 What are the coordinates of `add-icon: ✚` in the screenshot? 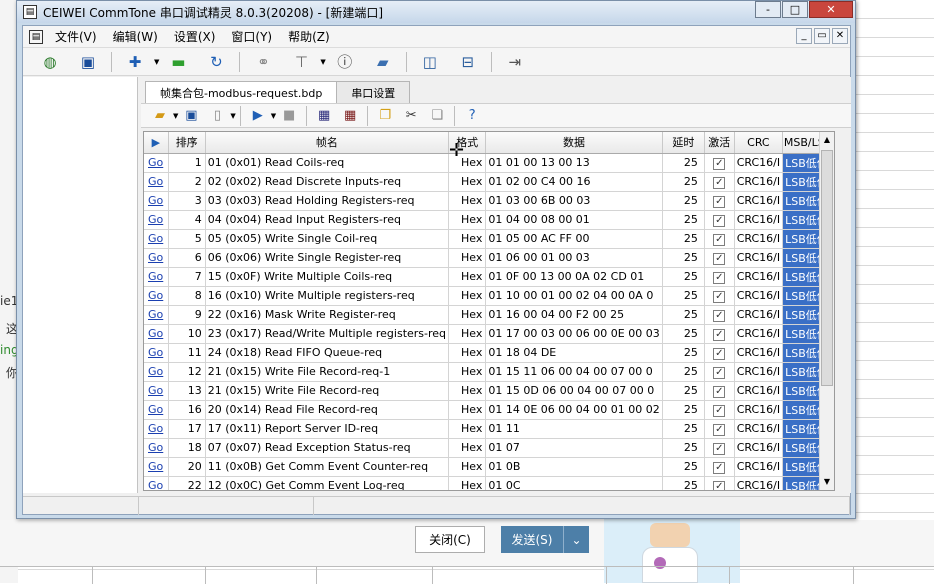 It's located at (135, 62).